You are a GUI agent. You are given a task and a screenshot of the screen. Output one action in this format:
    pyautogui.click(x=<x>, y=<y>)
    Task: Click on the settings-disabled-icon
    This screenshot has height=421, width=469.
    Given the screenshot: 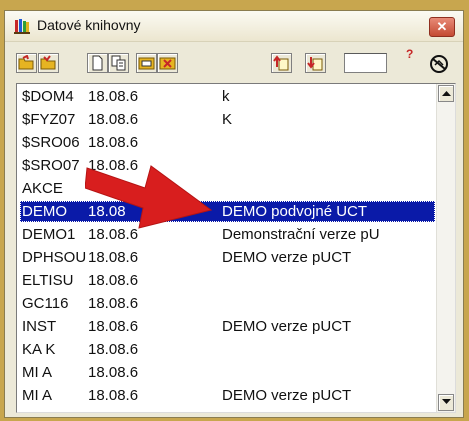 What is the action you would take?
    pyautogui.click(x=439, y=64)
    